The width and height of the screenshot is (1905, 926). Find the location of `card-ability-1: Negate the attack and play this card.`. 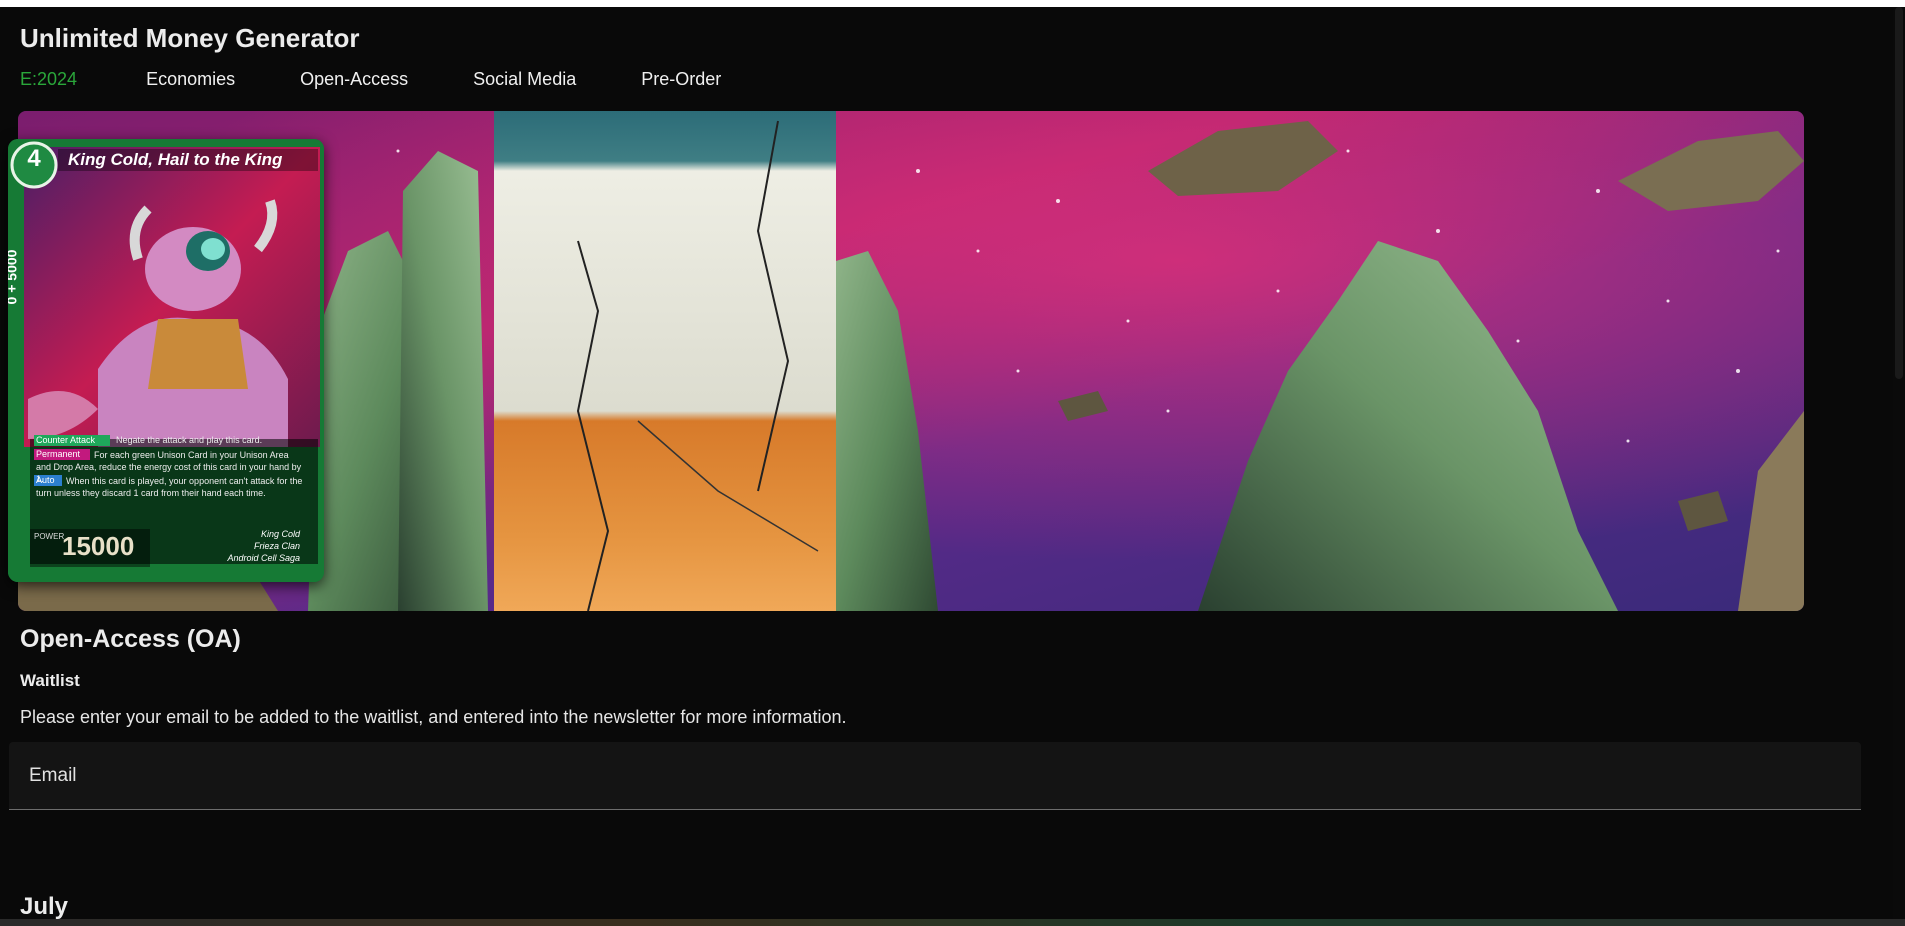

card-ability-1: Negate the attack and play this card. is located at coordinates (189, 440).